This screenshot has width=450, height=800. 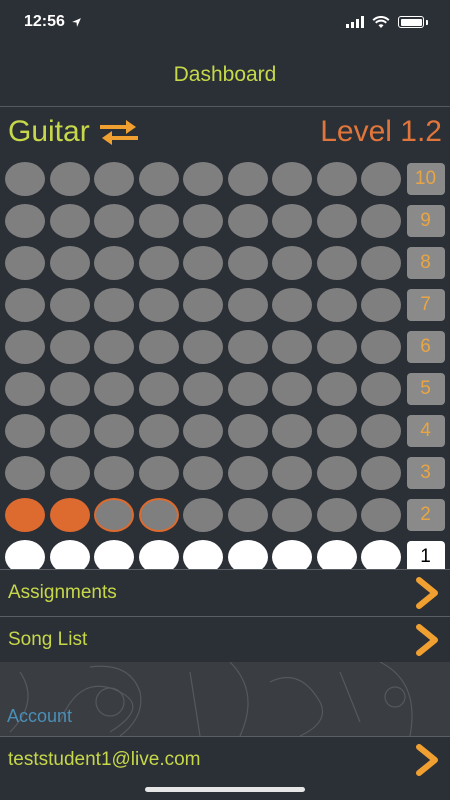 I want to click on battery-icon, so click(x=411, y=22).